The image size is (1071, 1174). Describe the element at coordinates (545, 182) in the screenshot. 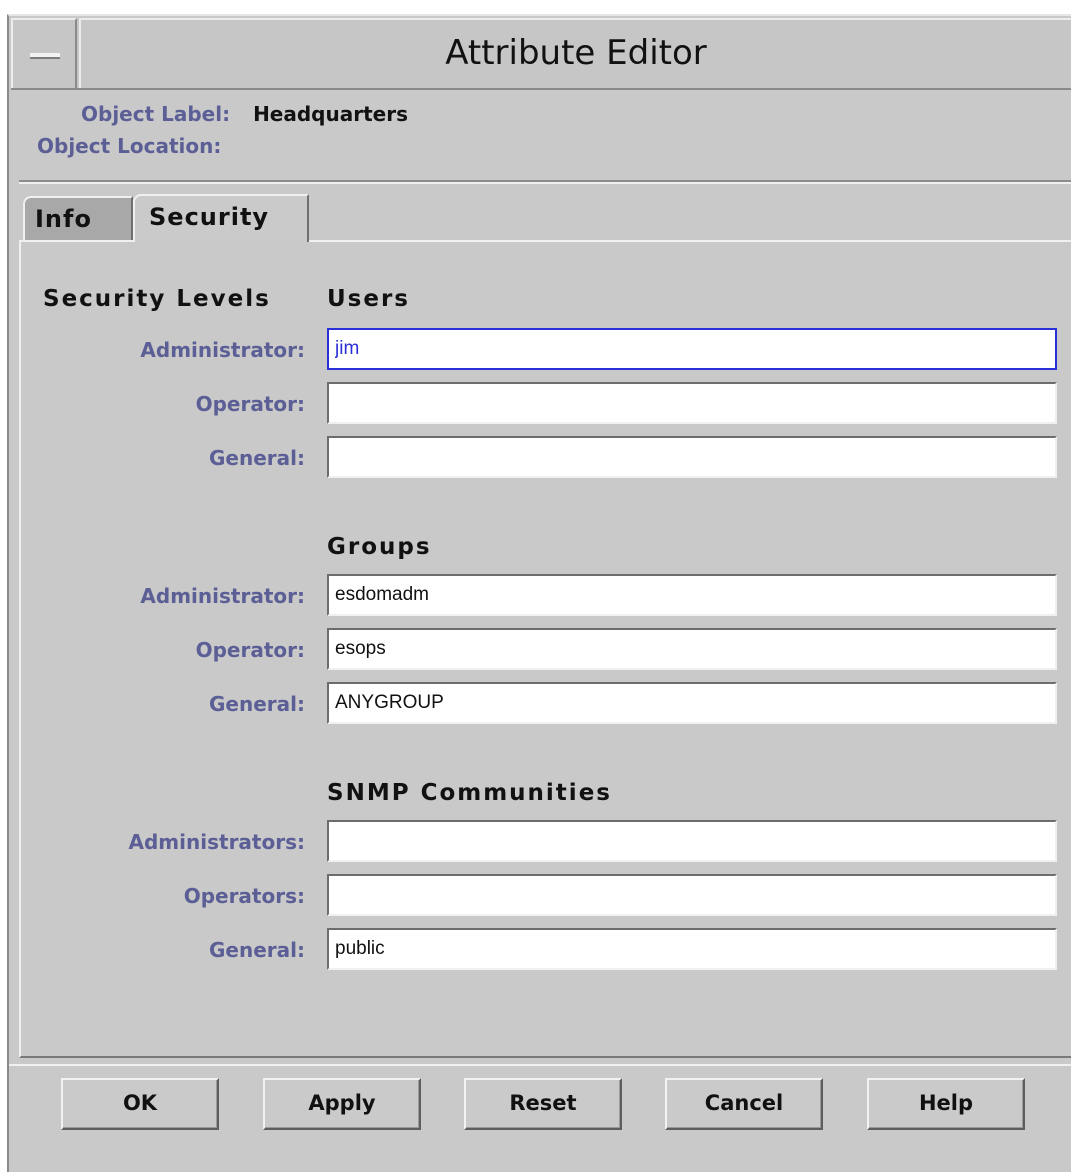

I see `header-separator` at that location.